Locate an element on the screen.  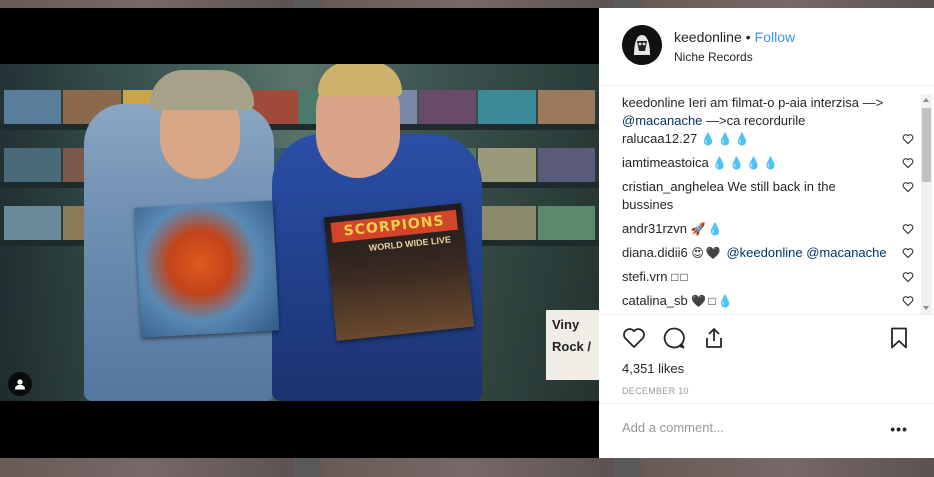
comments-scrollbar is located at coordinates (926, 204).